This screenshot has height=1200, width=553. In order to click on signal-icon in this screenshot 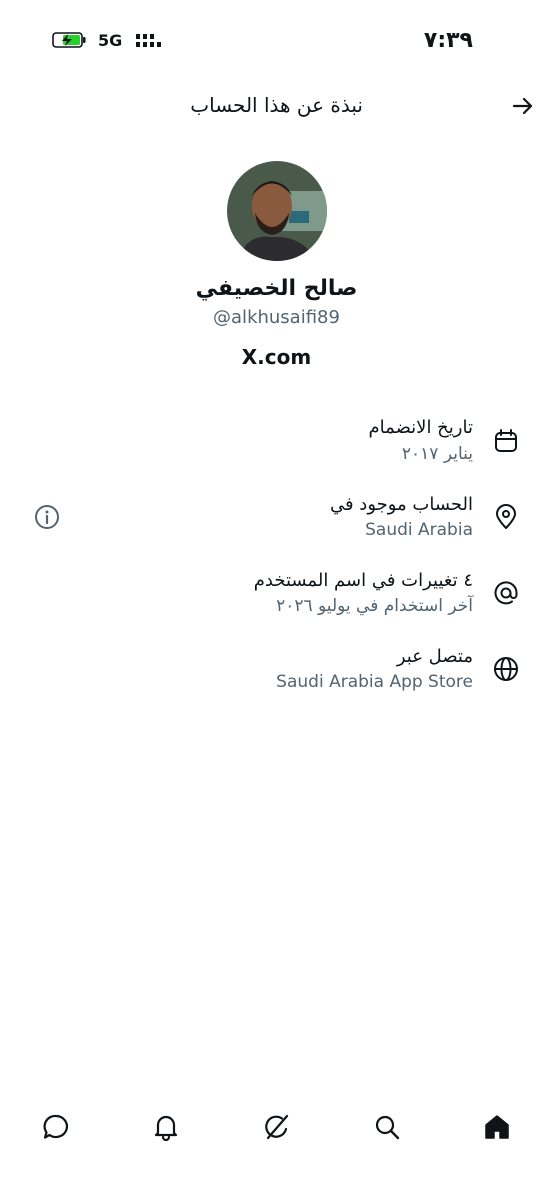, I will do `click(149, 41)`.